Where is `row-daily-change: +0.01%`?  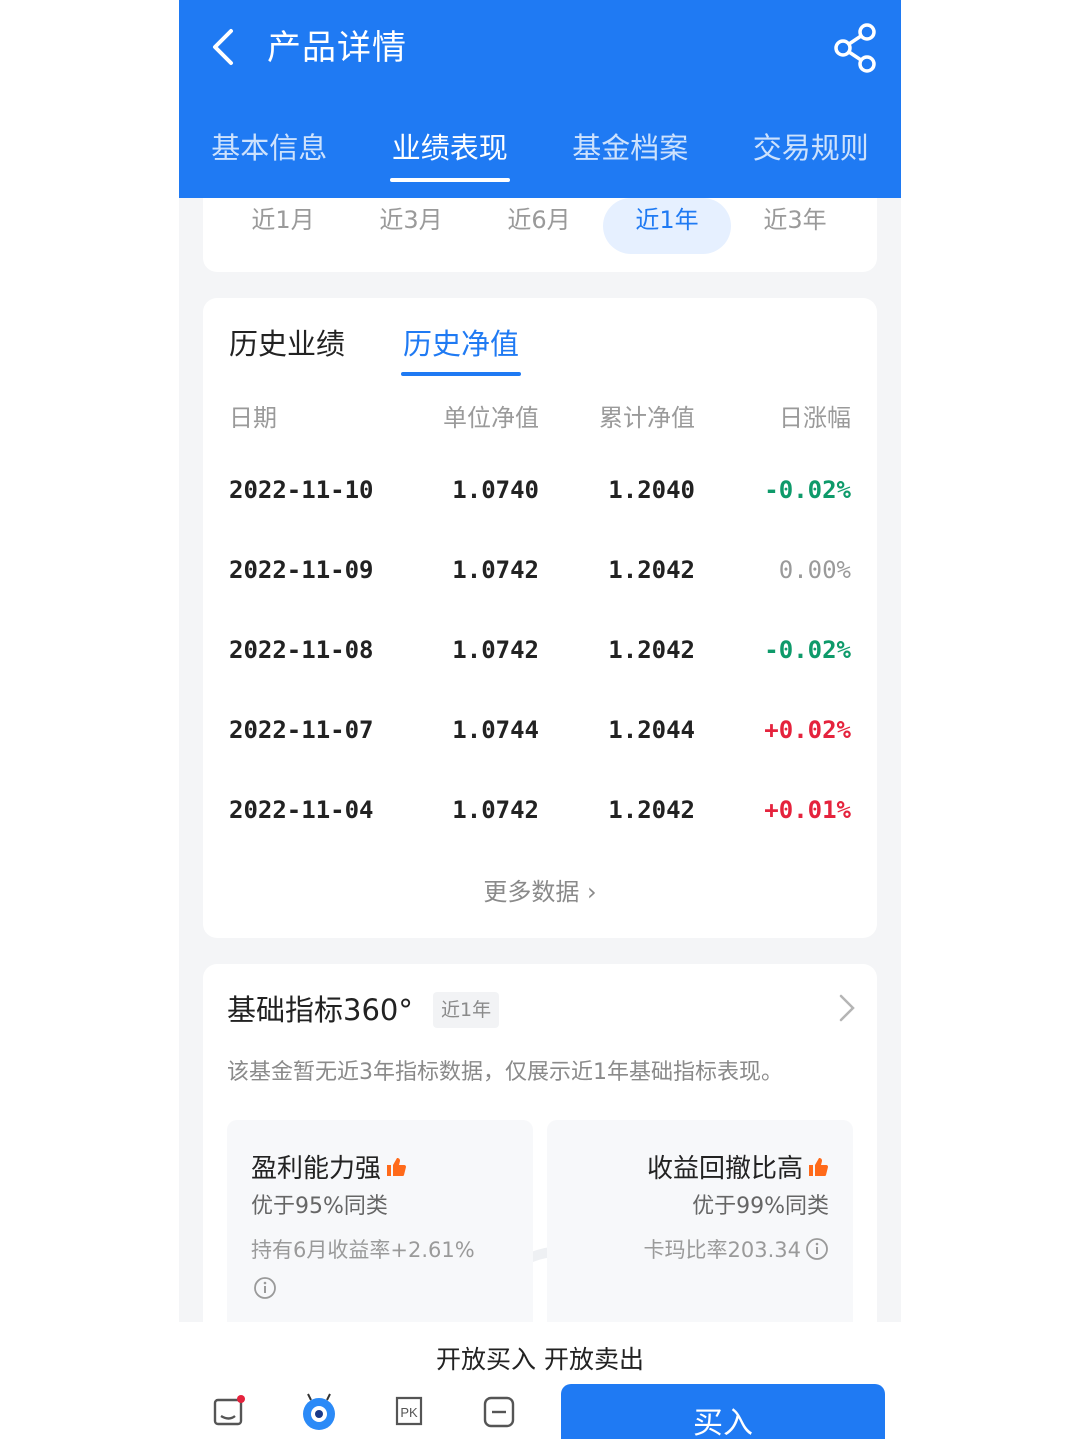 row-daily-change: +0.01% is located at coordinates (807, 810).